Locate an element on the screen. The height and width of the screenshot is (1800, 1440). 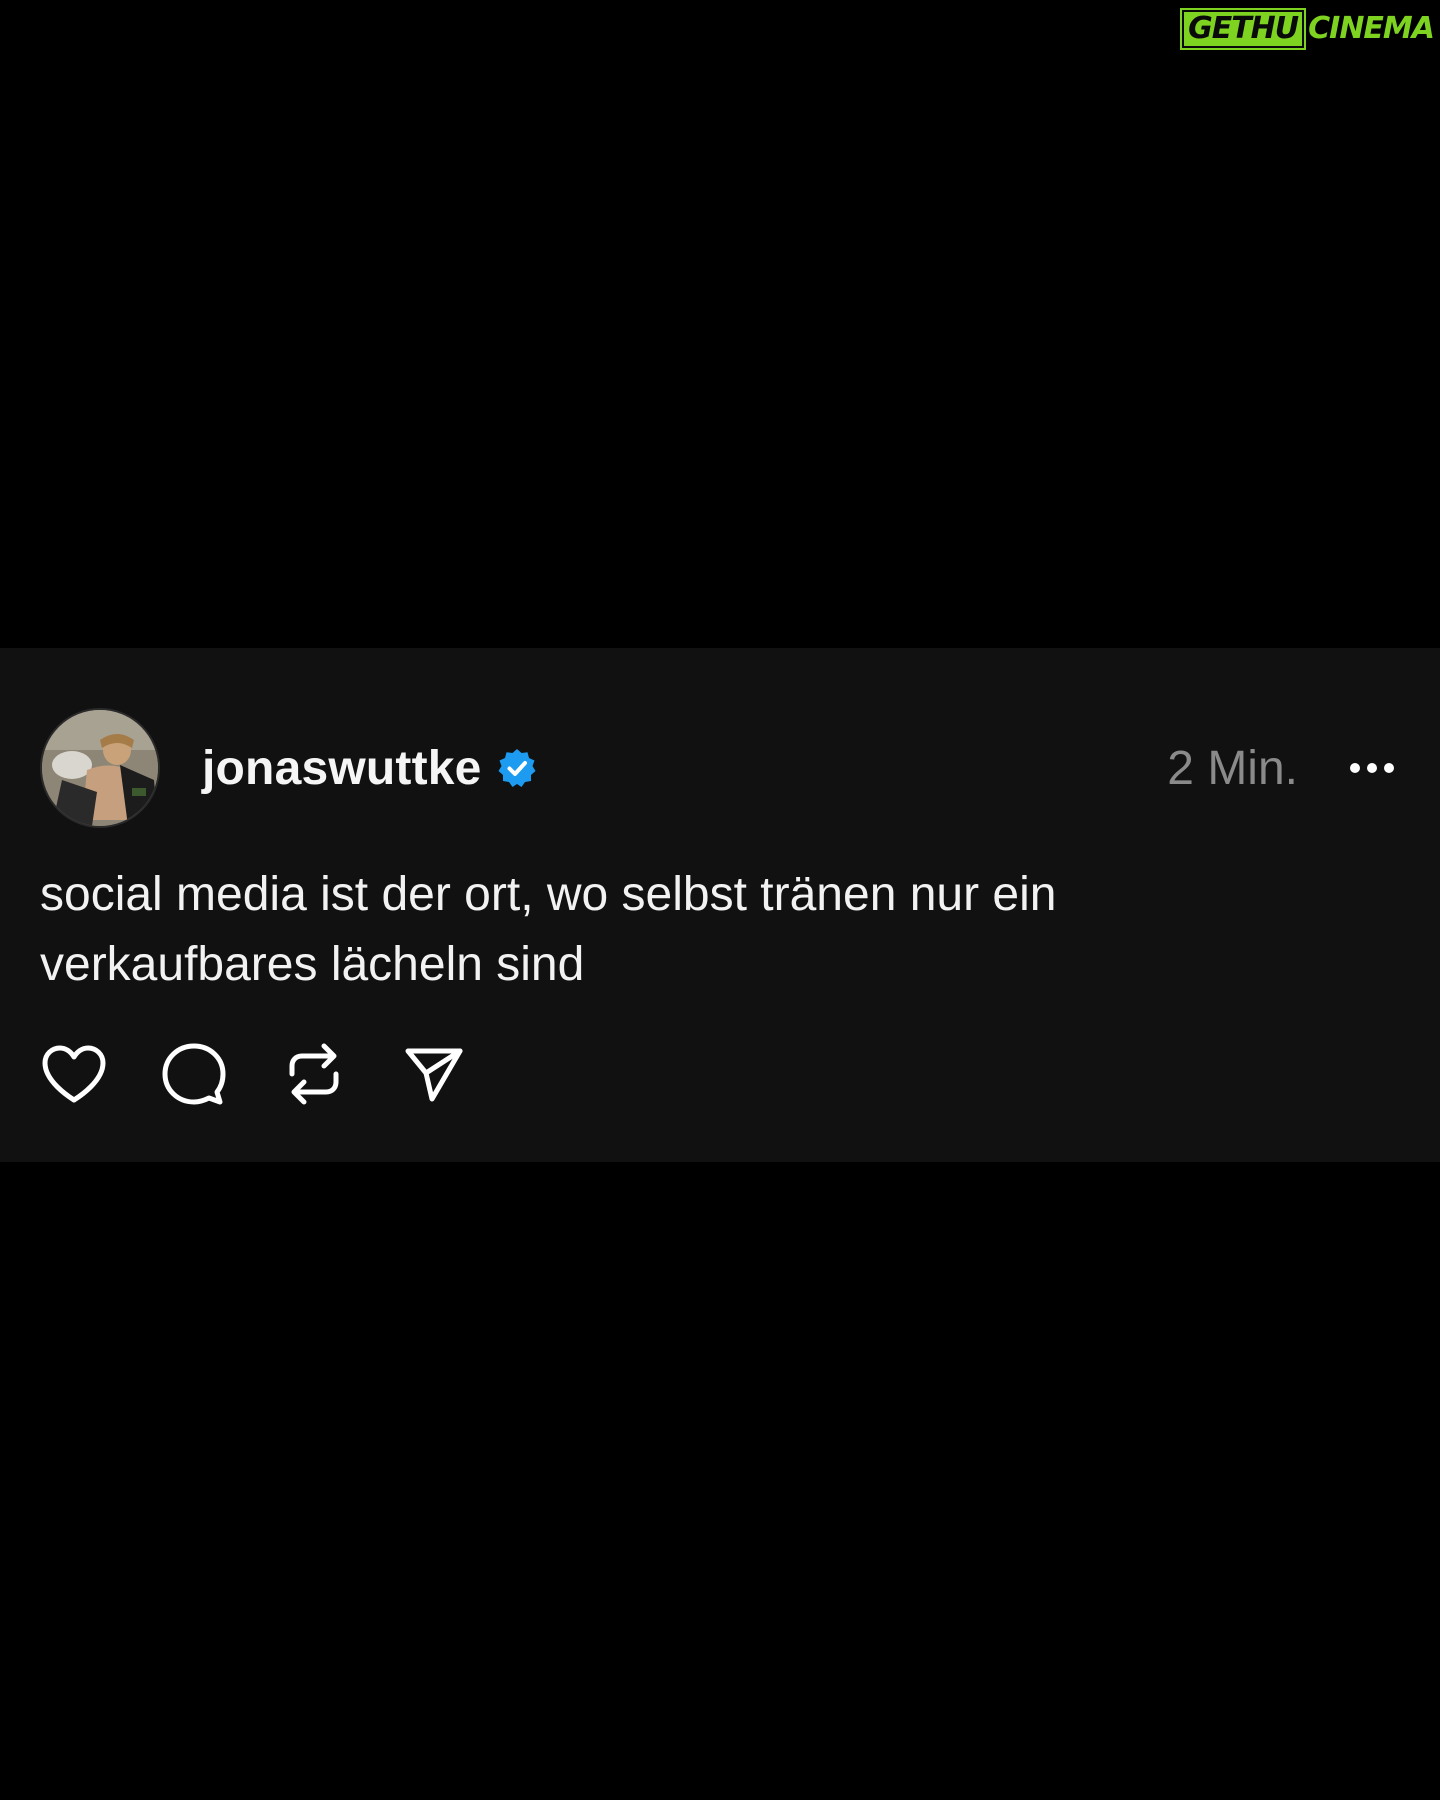
watermark-right-text: CINEMA is located at coordinates (1371, 28).